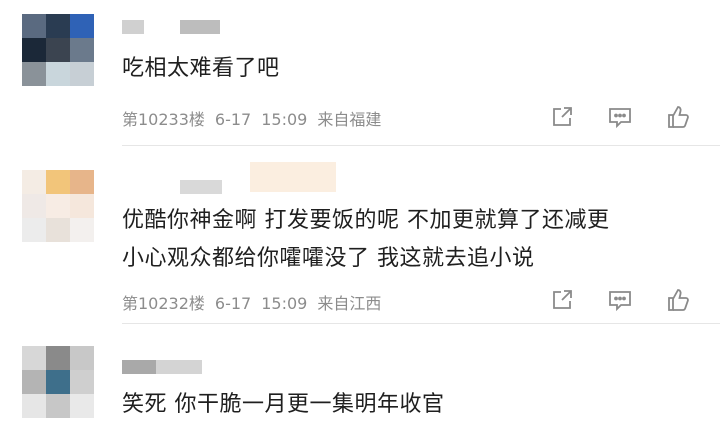 The height and width of the screenshot is (438, 720). What do you see at coordinates (163, 119) in the screenshot?
I see `floor-number: 第10233楼` at bounding box center [163, 119].